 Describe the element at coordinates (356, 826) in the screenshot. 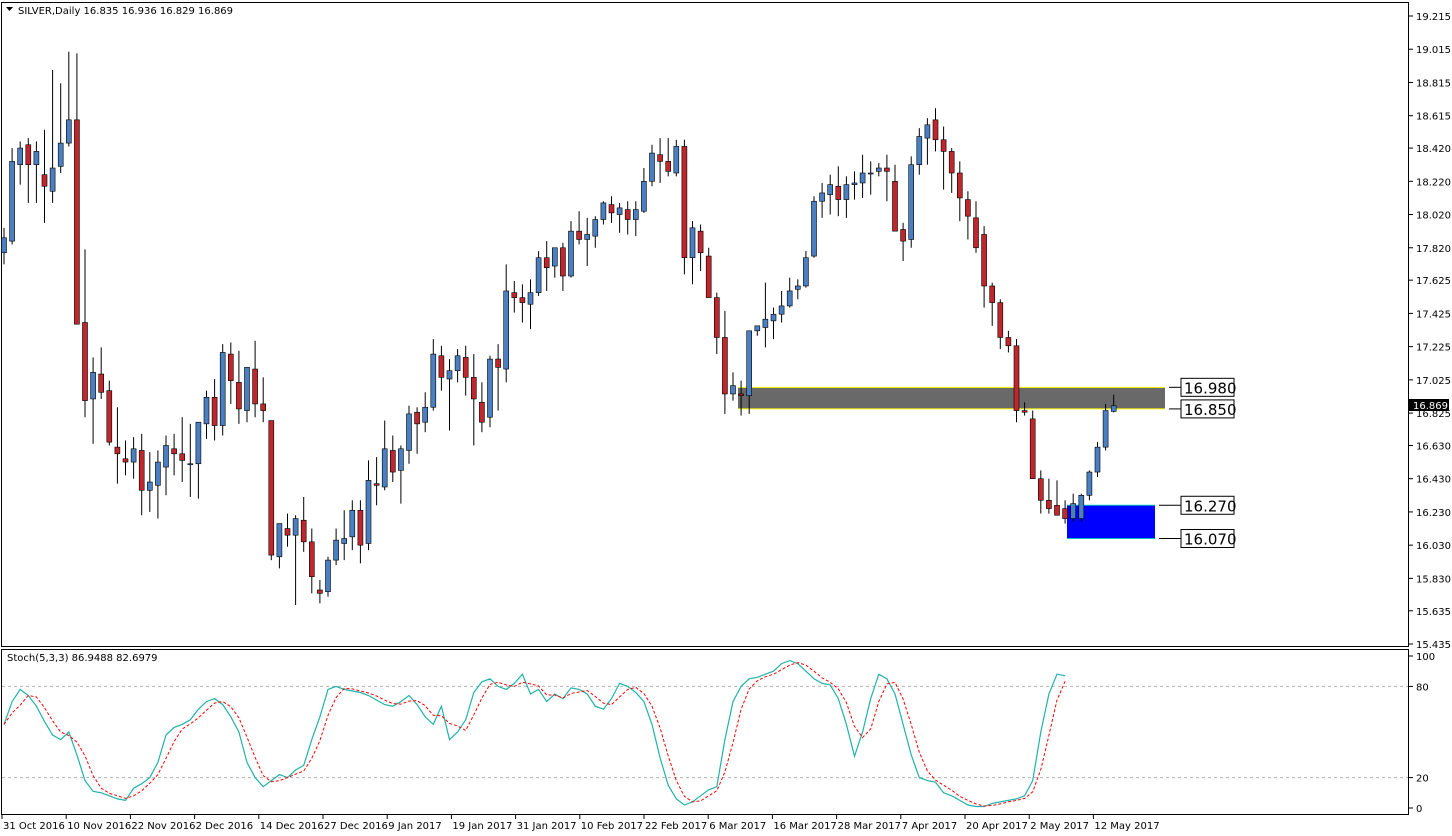

I see `time-axis-label: 27 Dec 2016` at that location.